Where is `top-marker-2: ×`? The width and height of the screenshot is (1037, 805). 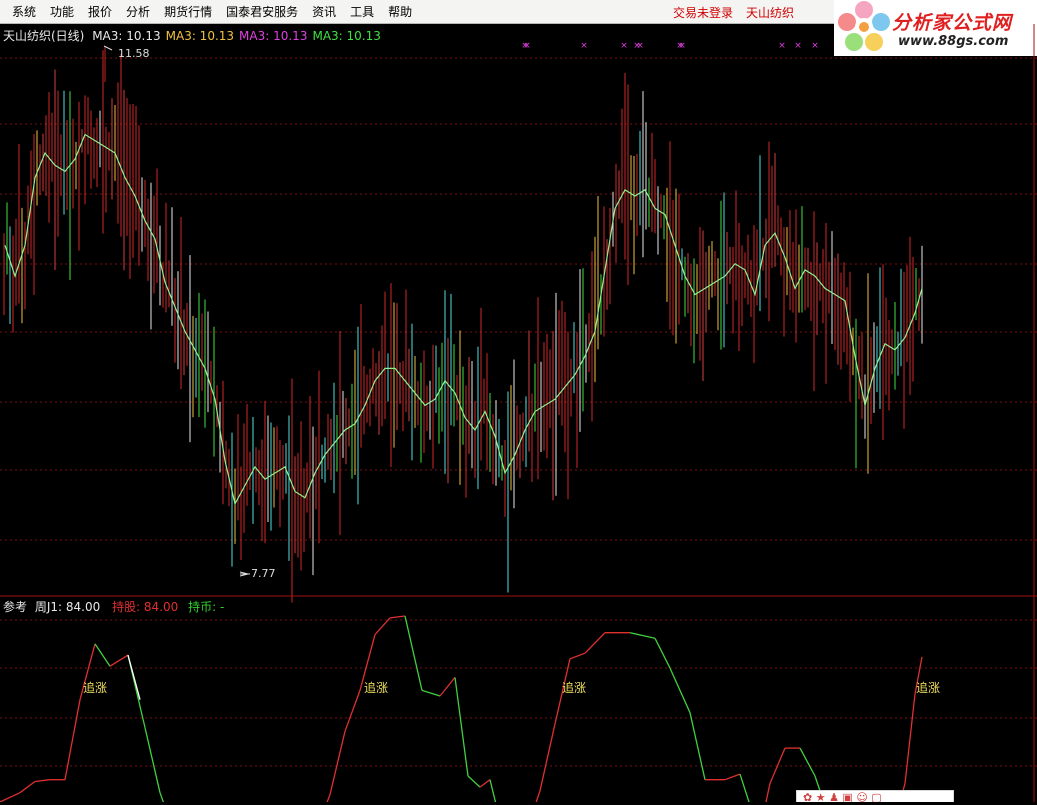
top-marker-2: × is located at coordinates (584, 46).